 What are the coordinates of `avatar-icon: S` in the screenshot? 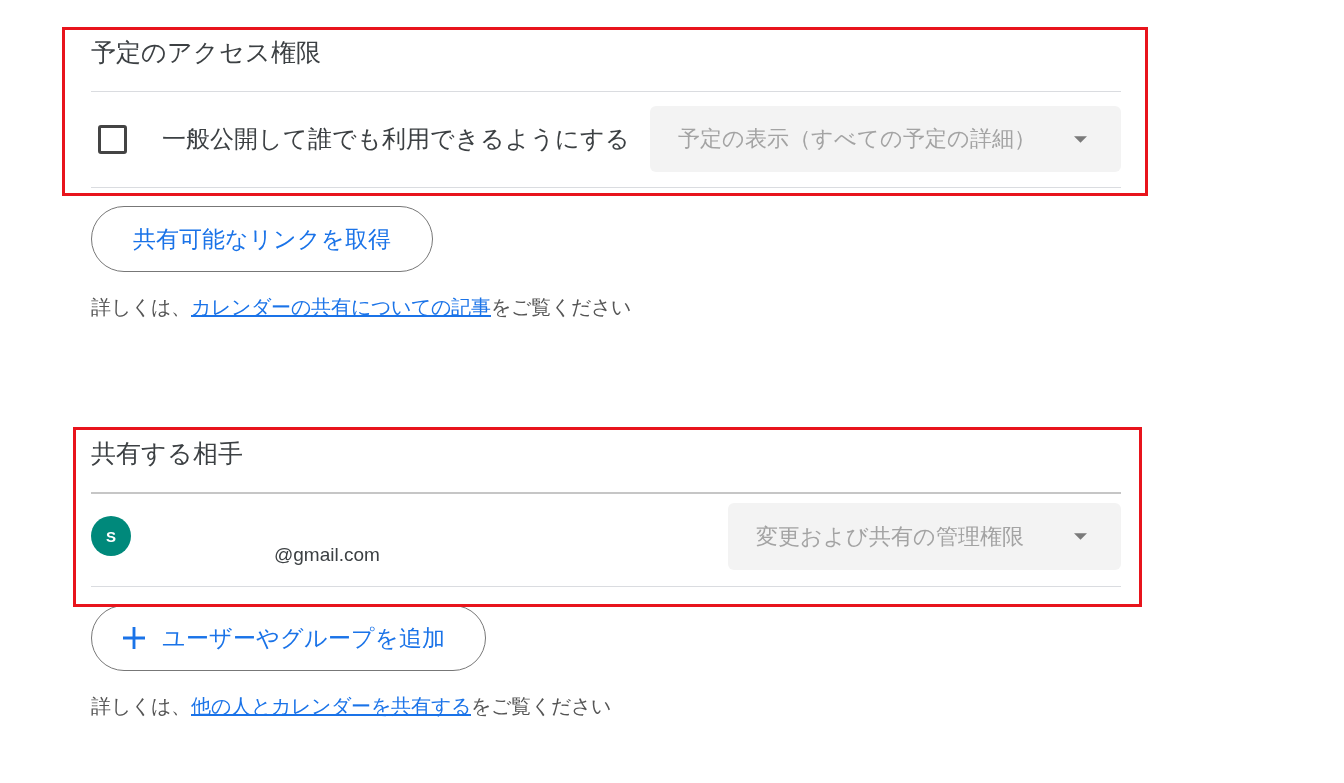 It's located at (111, 536).